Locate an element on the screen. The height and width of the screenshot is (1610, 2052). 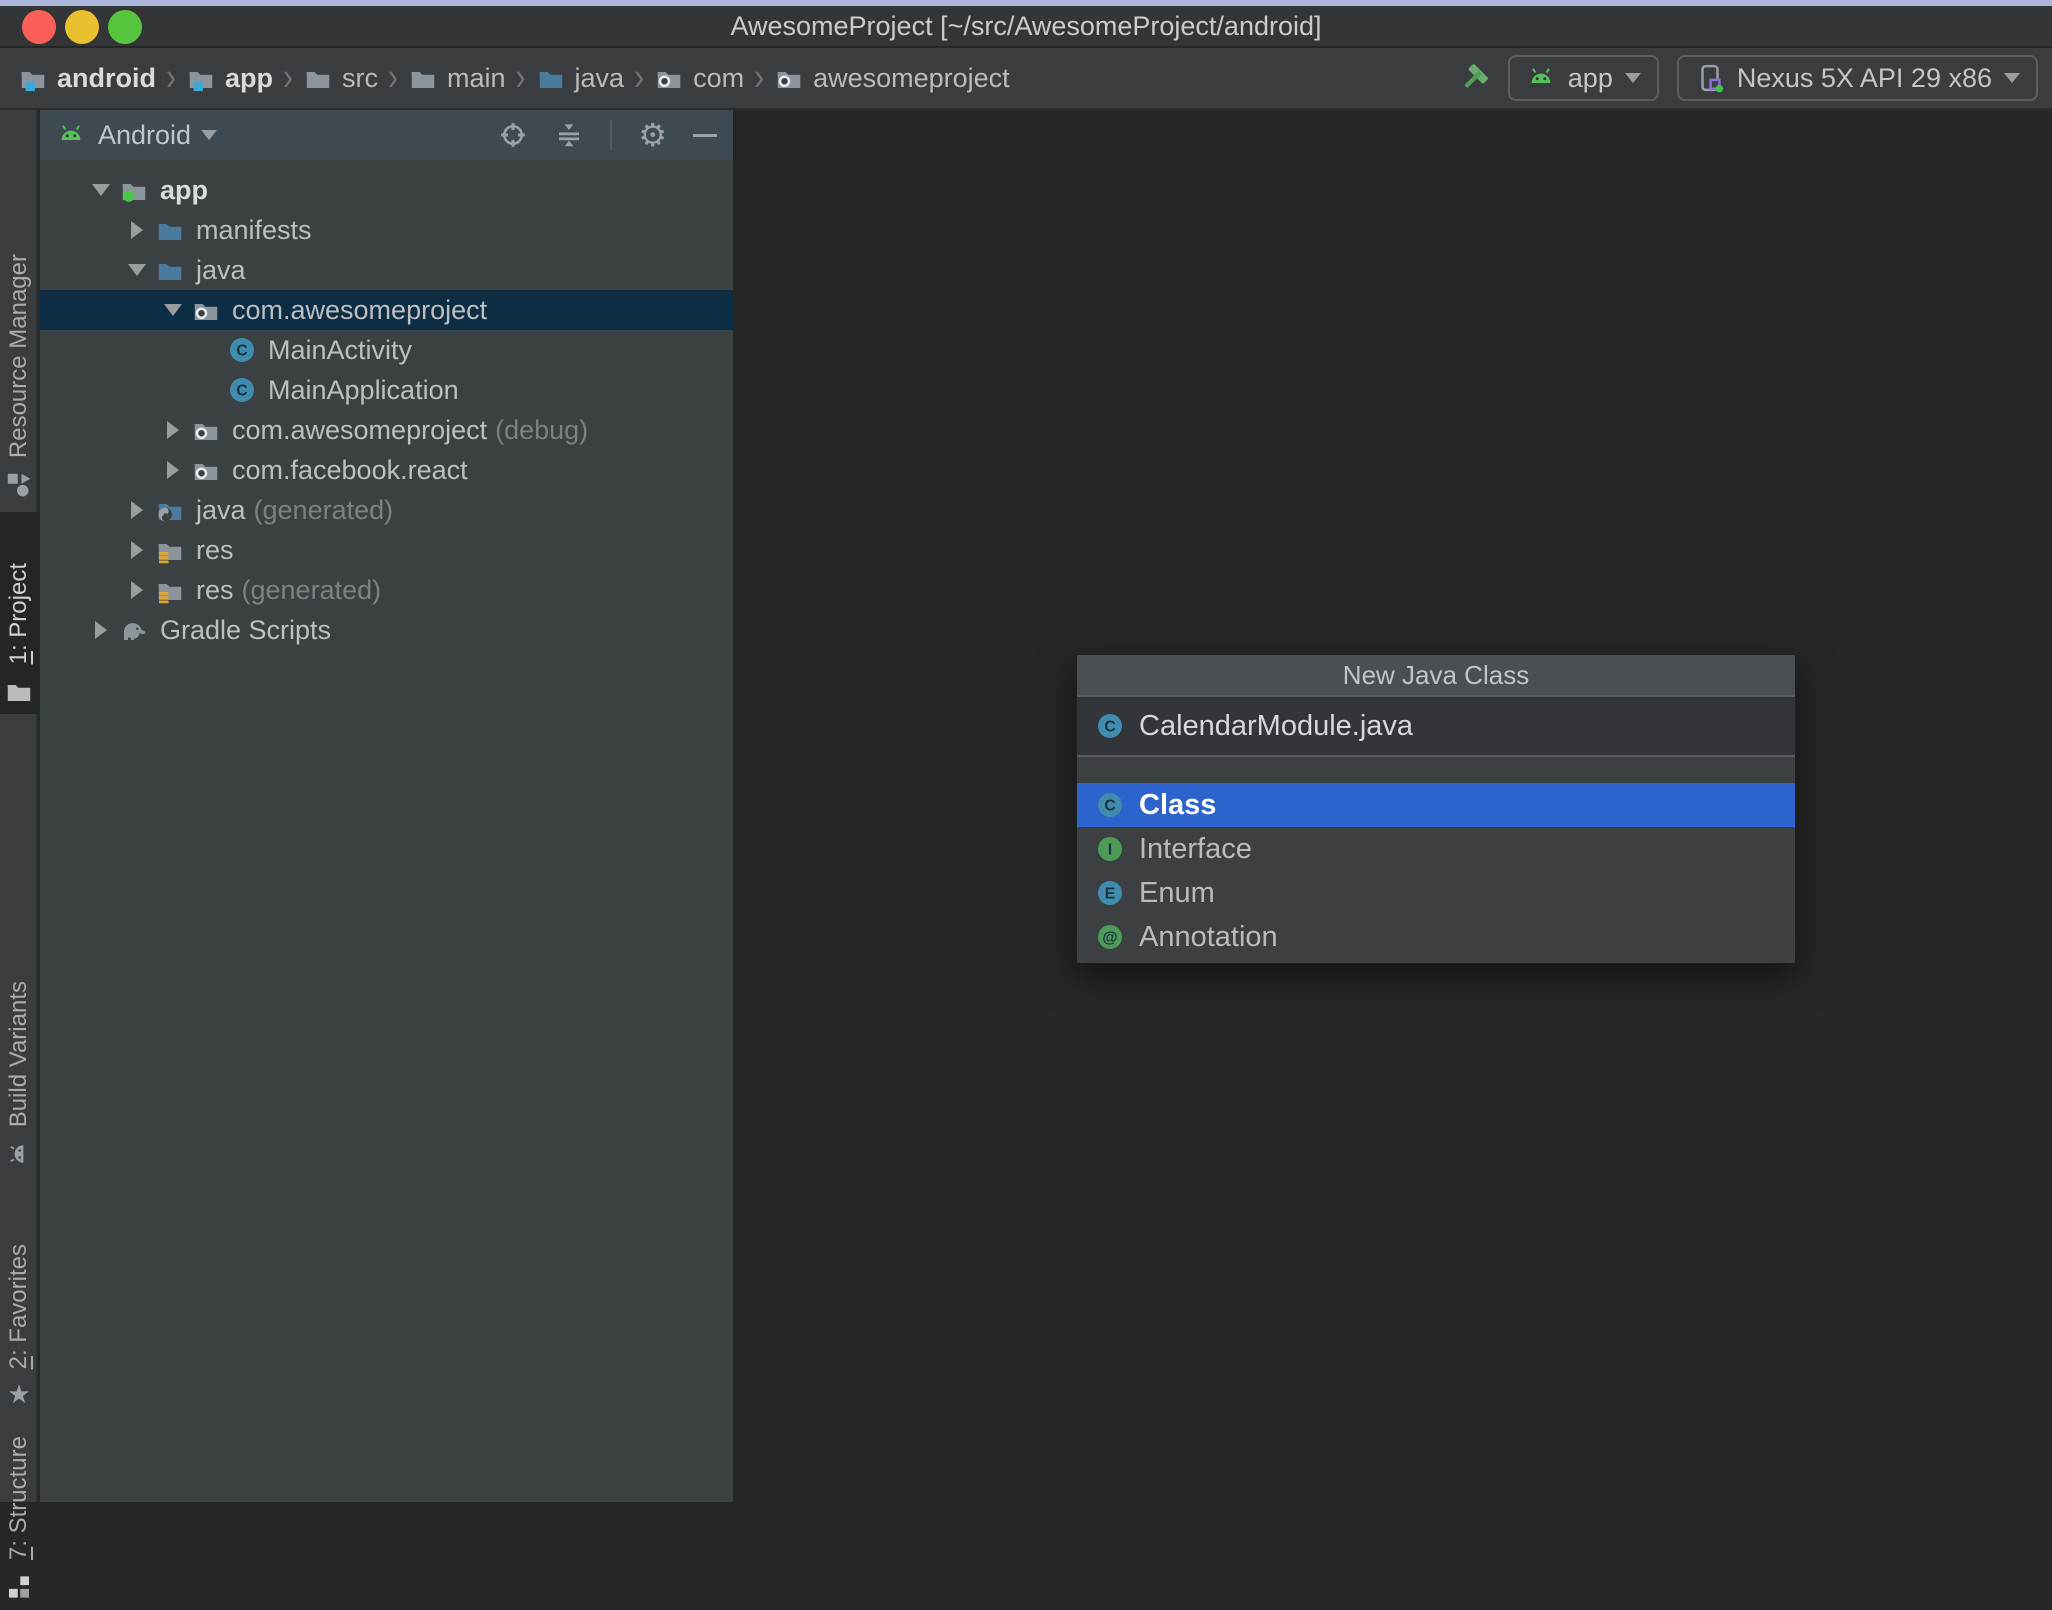
tree-item-gradle-scripts: Gradle Scripts is located at coordinates (386, 630).